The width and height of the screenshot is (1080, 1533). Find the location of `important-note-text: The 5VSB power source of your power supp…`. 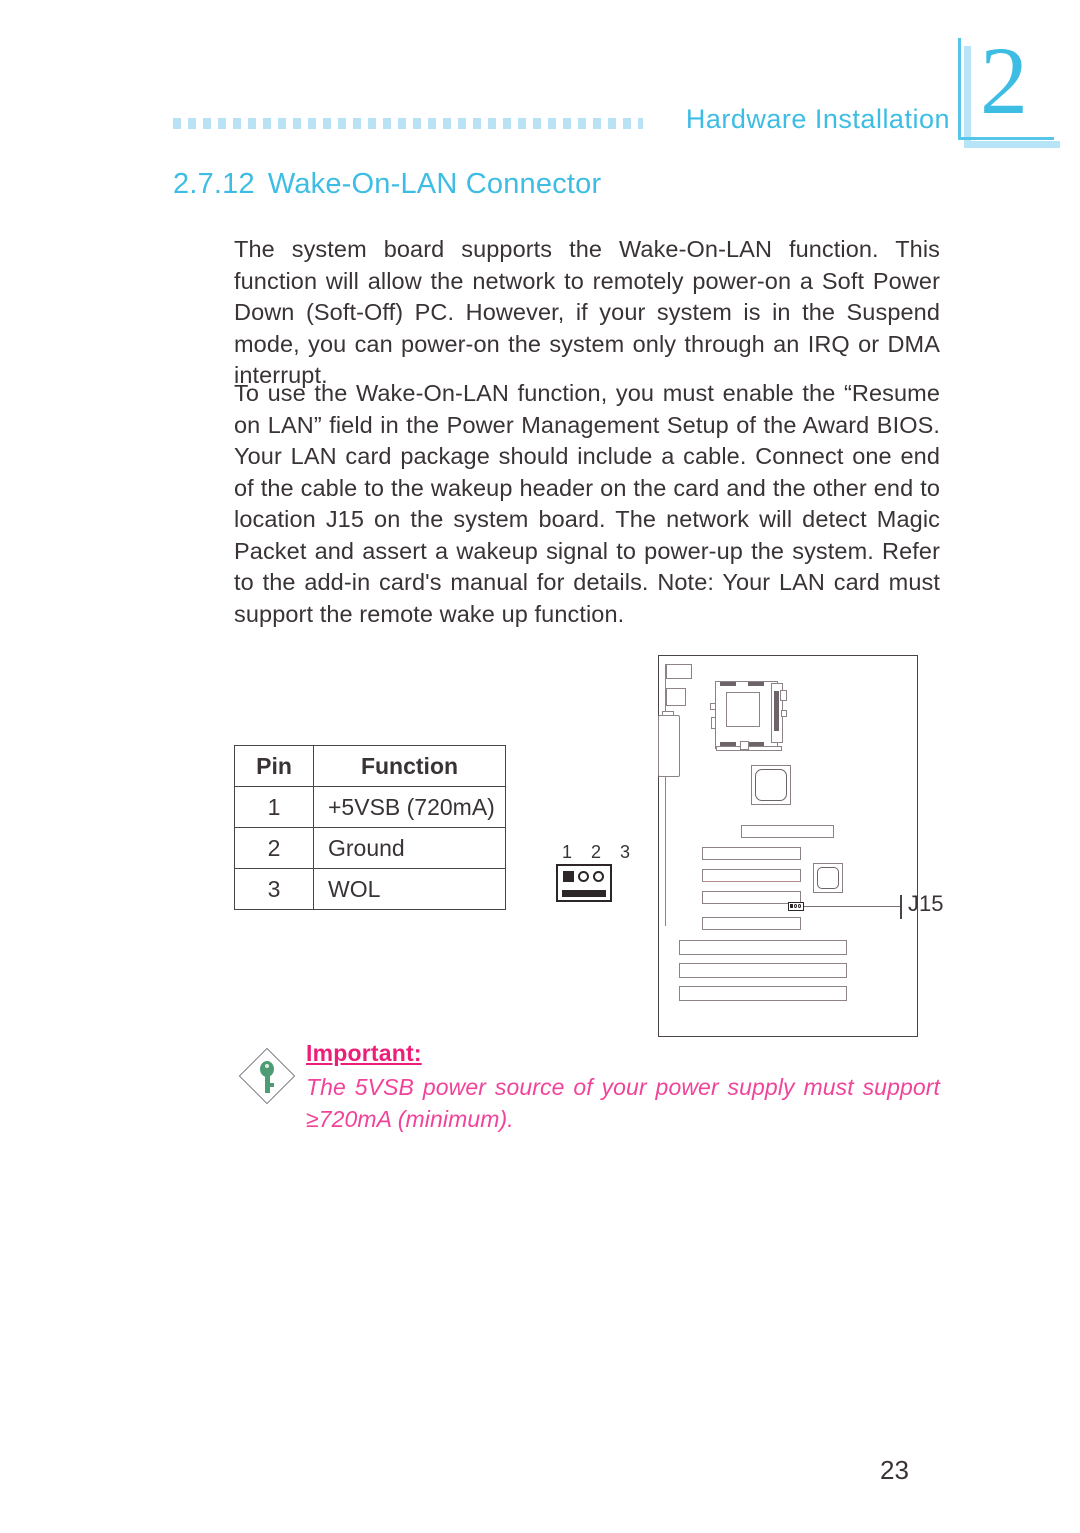

important-note-text: The 5VSB power source of your power supp… is located at coordinates (623, 1103).